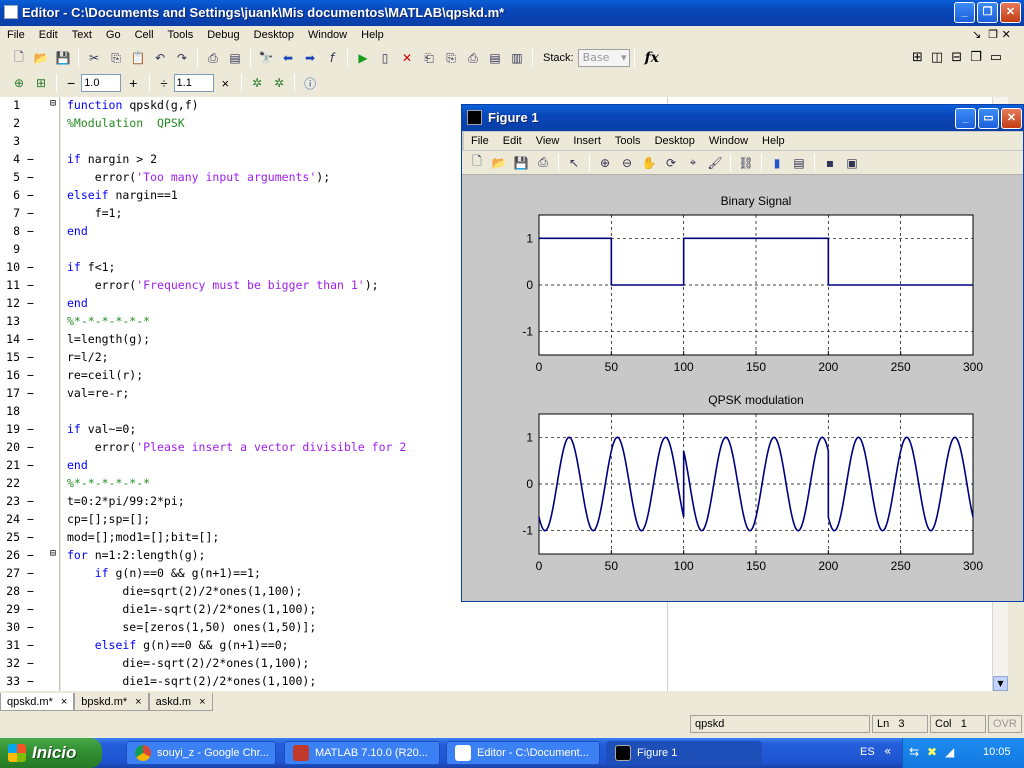 The height and width of the screenshot is (768, 1024). Describe the element at coordinates (181, 35) in the screenshot. I see `editor-menu-tools: Tools` at that location.